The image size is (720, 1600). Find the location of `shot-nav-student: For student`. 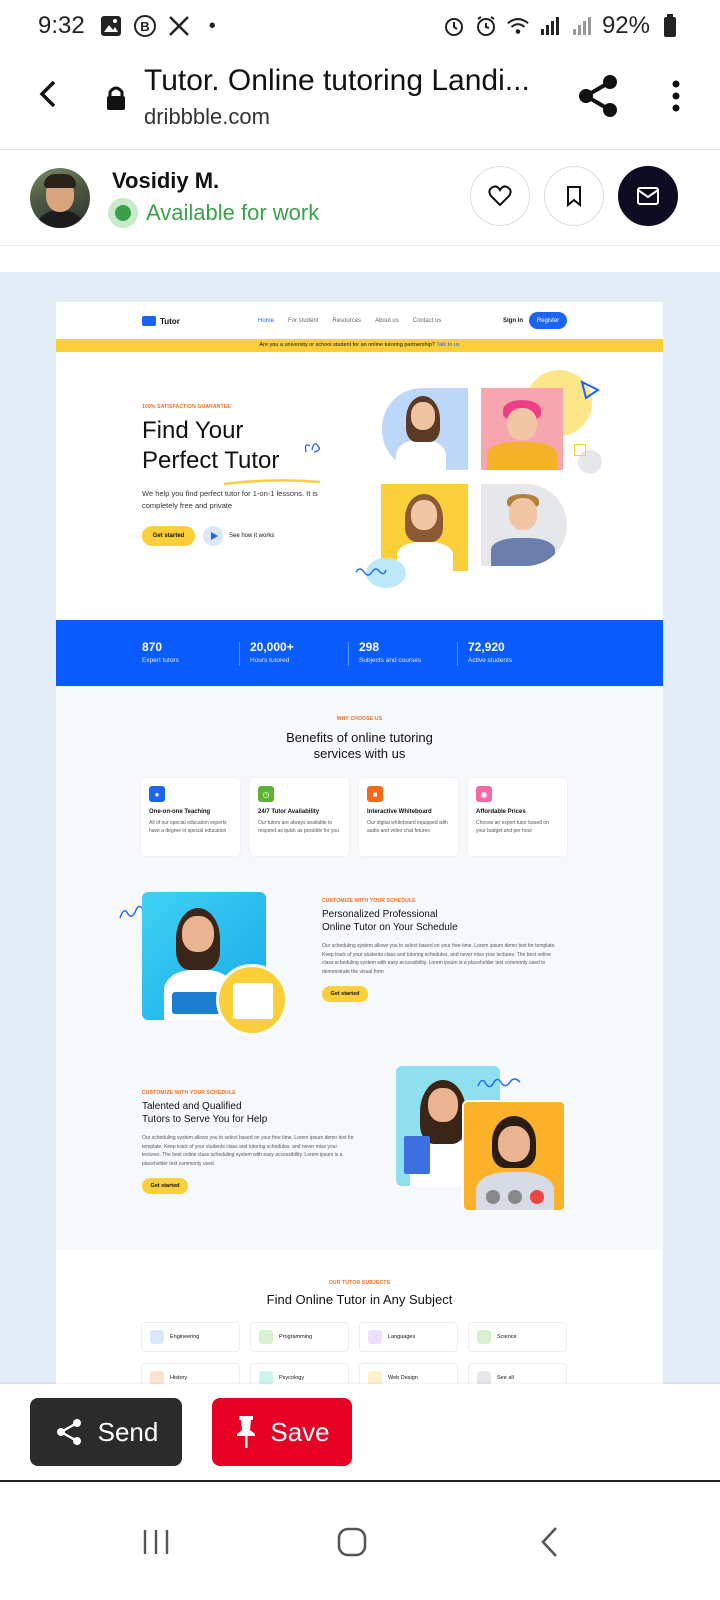

shot-nav-student: For student is located at coordinates (303, 321).